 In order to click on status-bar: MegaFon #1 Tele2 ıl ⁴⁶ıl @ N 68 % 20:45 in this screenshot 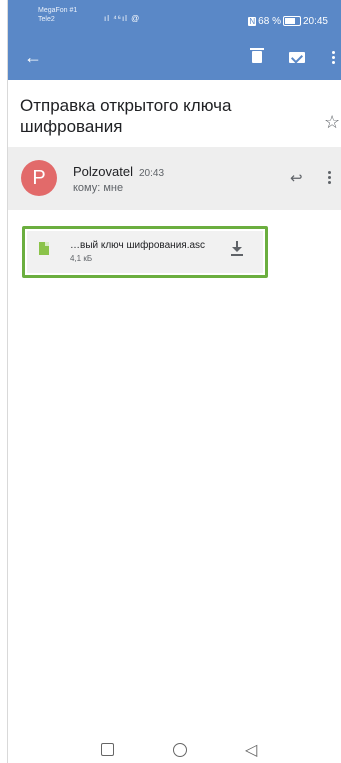, I will do `click(174, 18)`.